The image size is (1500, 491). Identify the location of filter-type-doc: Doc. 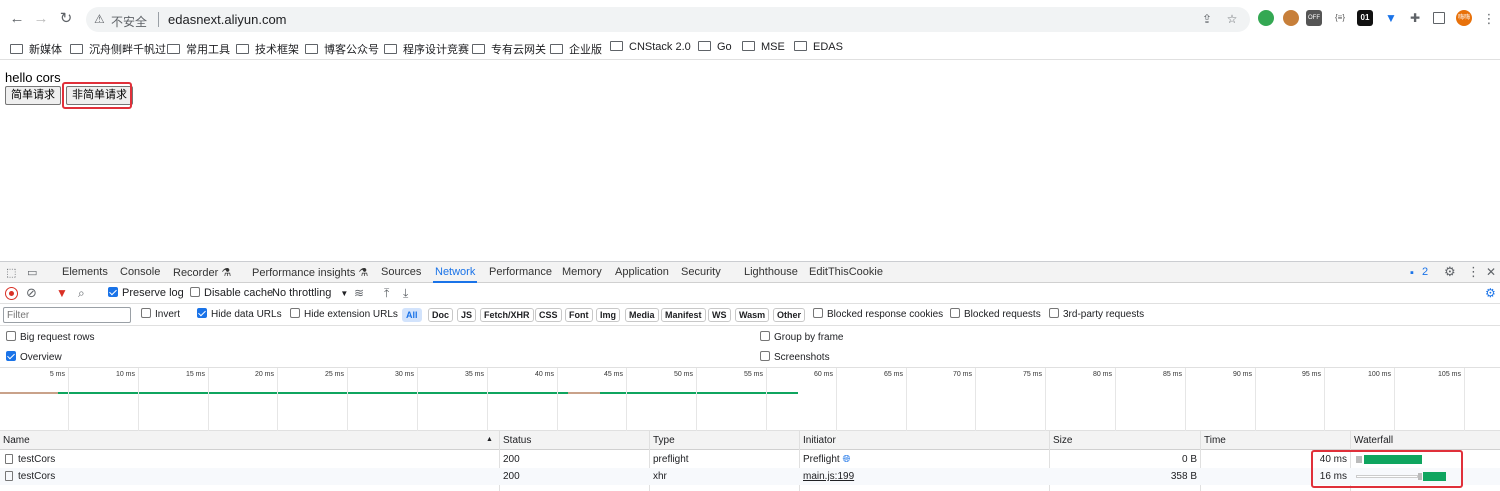
(441, 315).